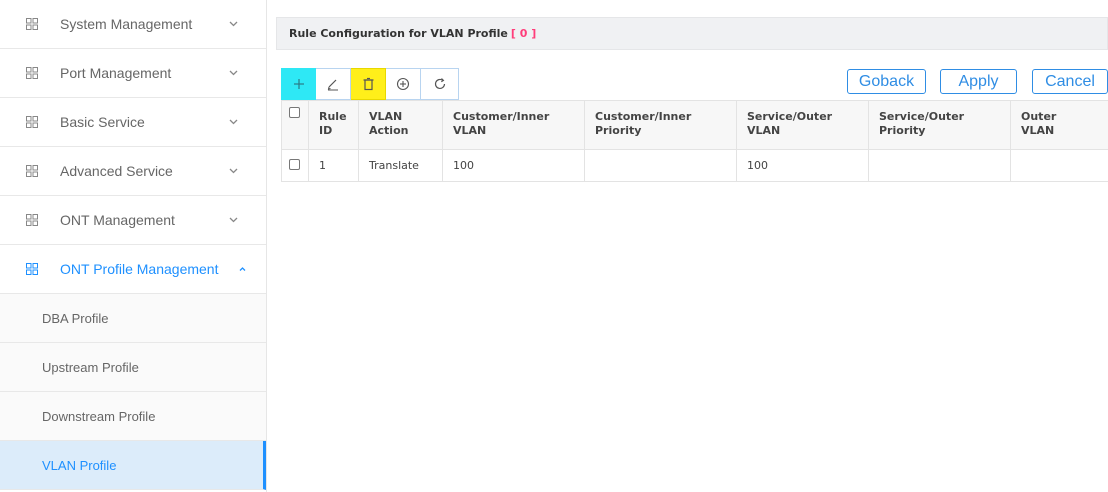 The image size is (1108, 492). Describe the element at coordinates (117, 220) in the screenshot. I see `sidebar-item-label: ONT Management` at that location.